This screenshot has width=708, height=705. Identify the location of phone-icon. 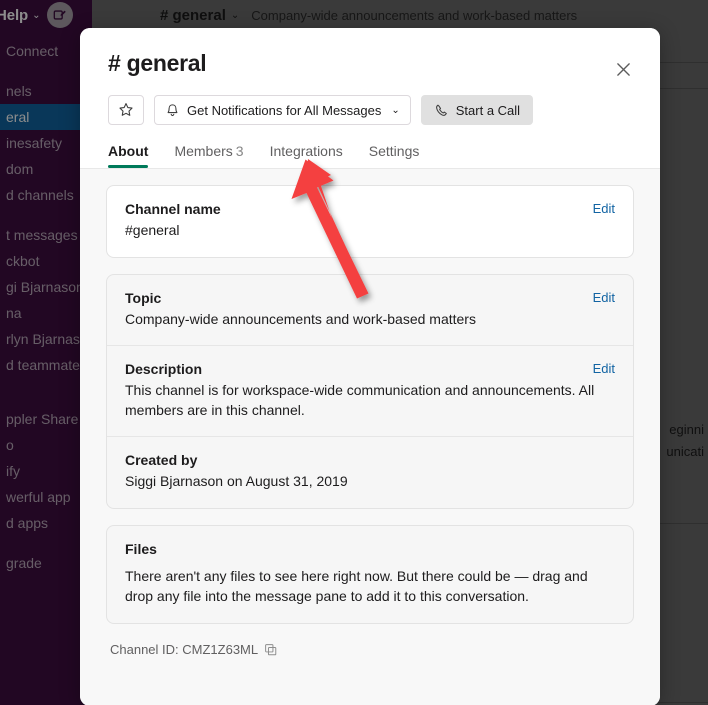
(441, 110).